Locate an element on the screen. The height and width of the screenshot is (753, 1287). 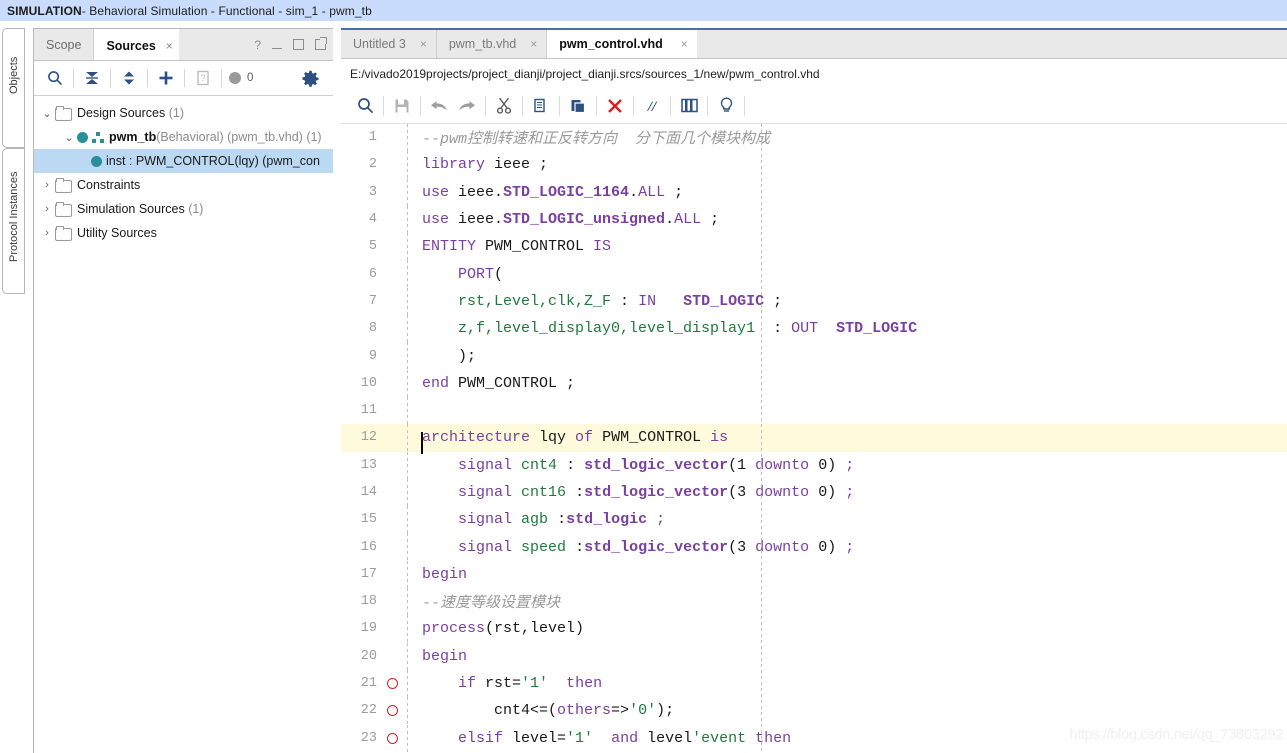
tree-row-constraints: › Constraints is located at coordinates (183, 185).